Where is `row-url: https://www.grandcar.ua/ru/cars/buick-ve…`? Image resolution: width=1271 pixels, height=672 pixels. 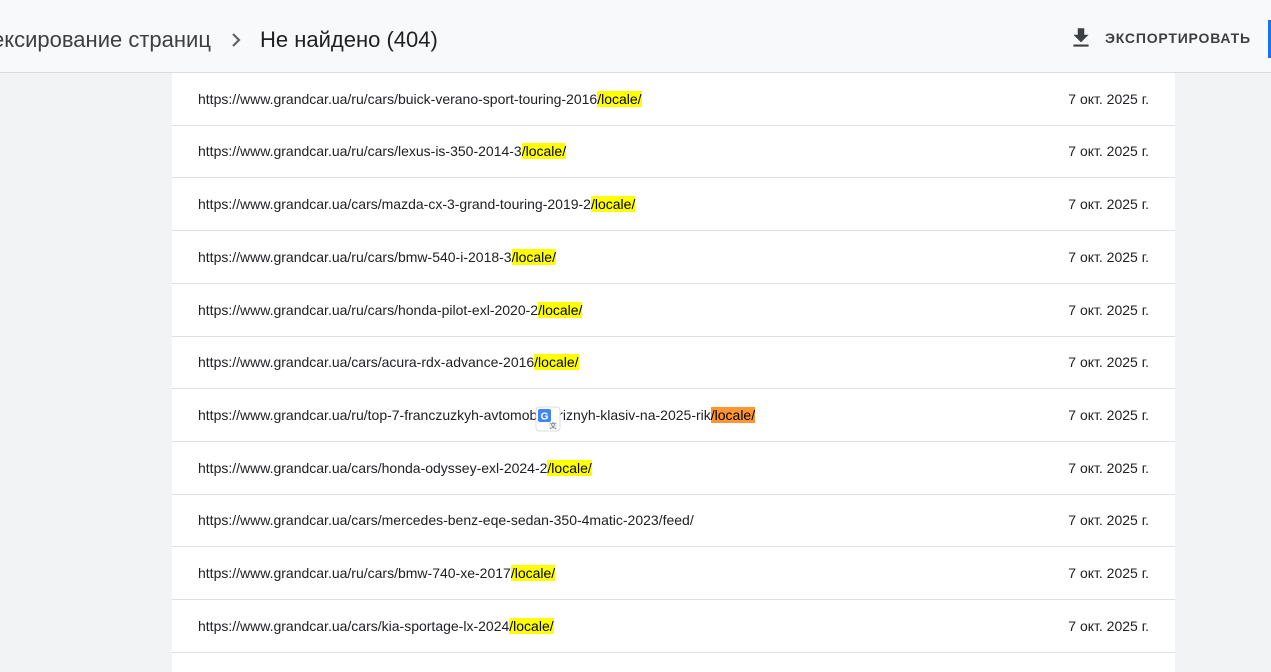
row-url: https://www.grandcar.ua/ru/cars/buick-ve… is located at coordinates (420, 98).